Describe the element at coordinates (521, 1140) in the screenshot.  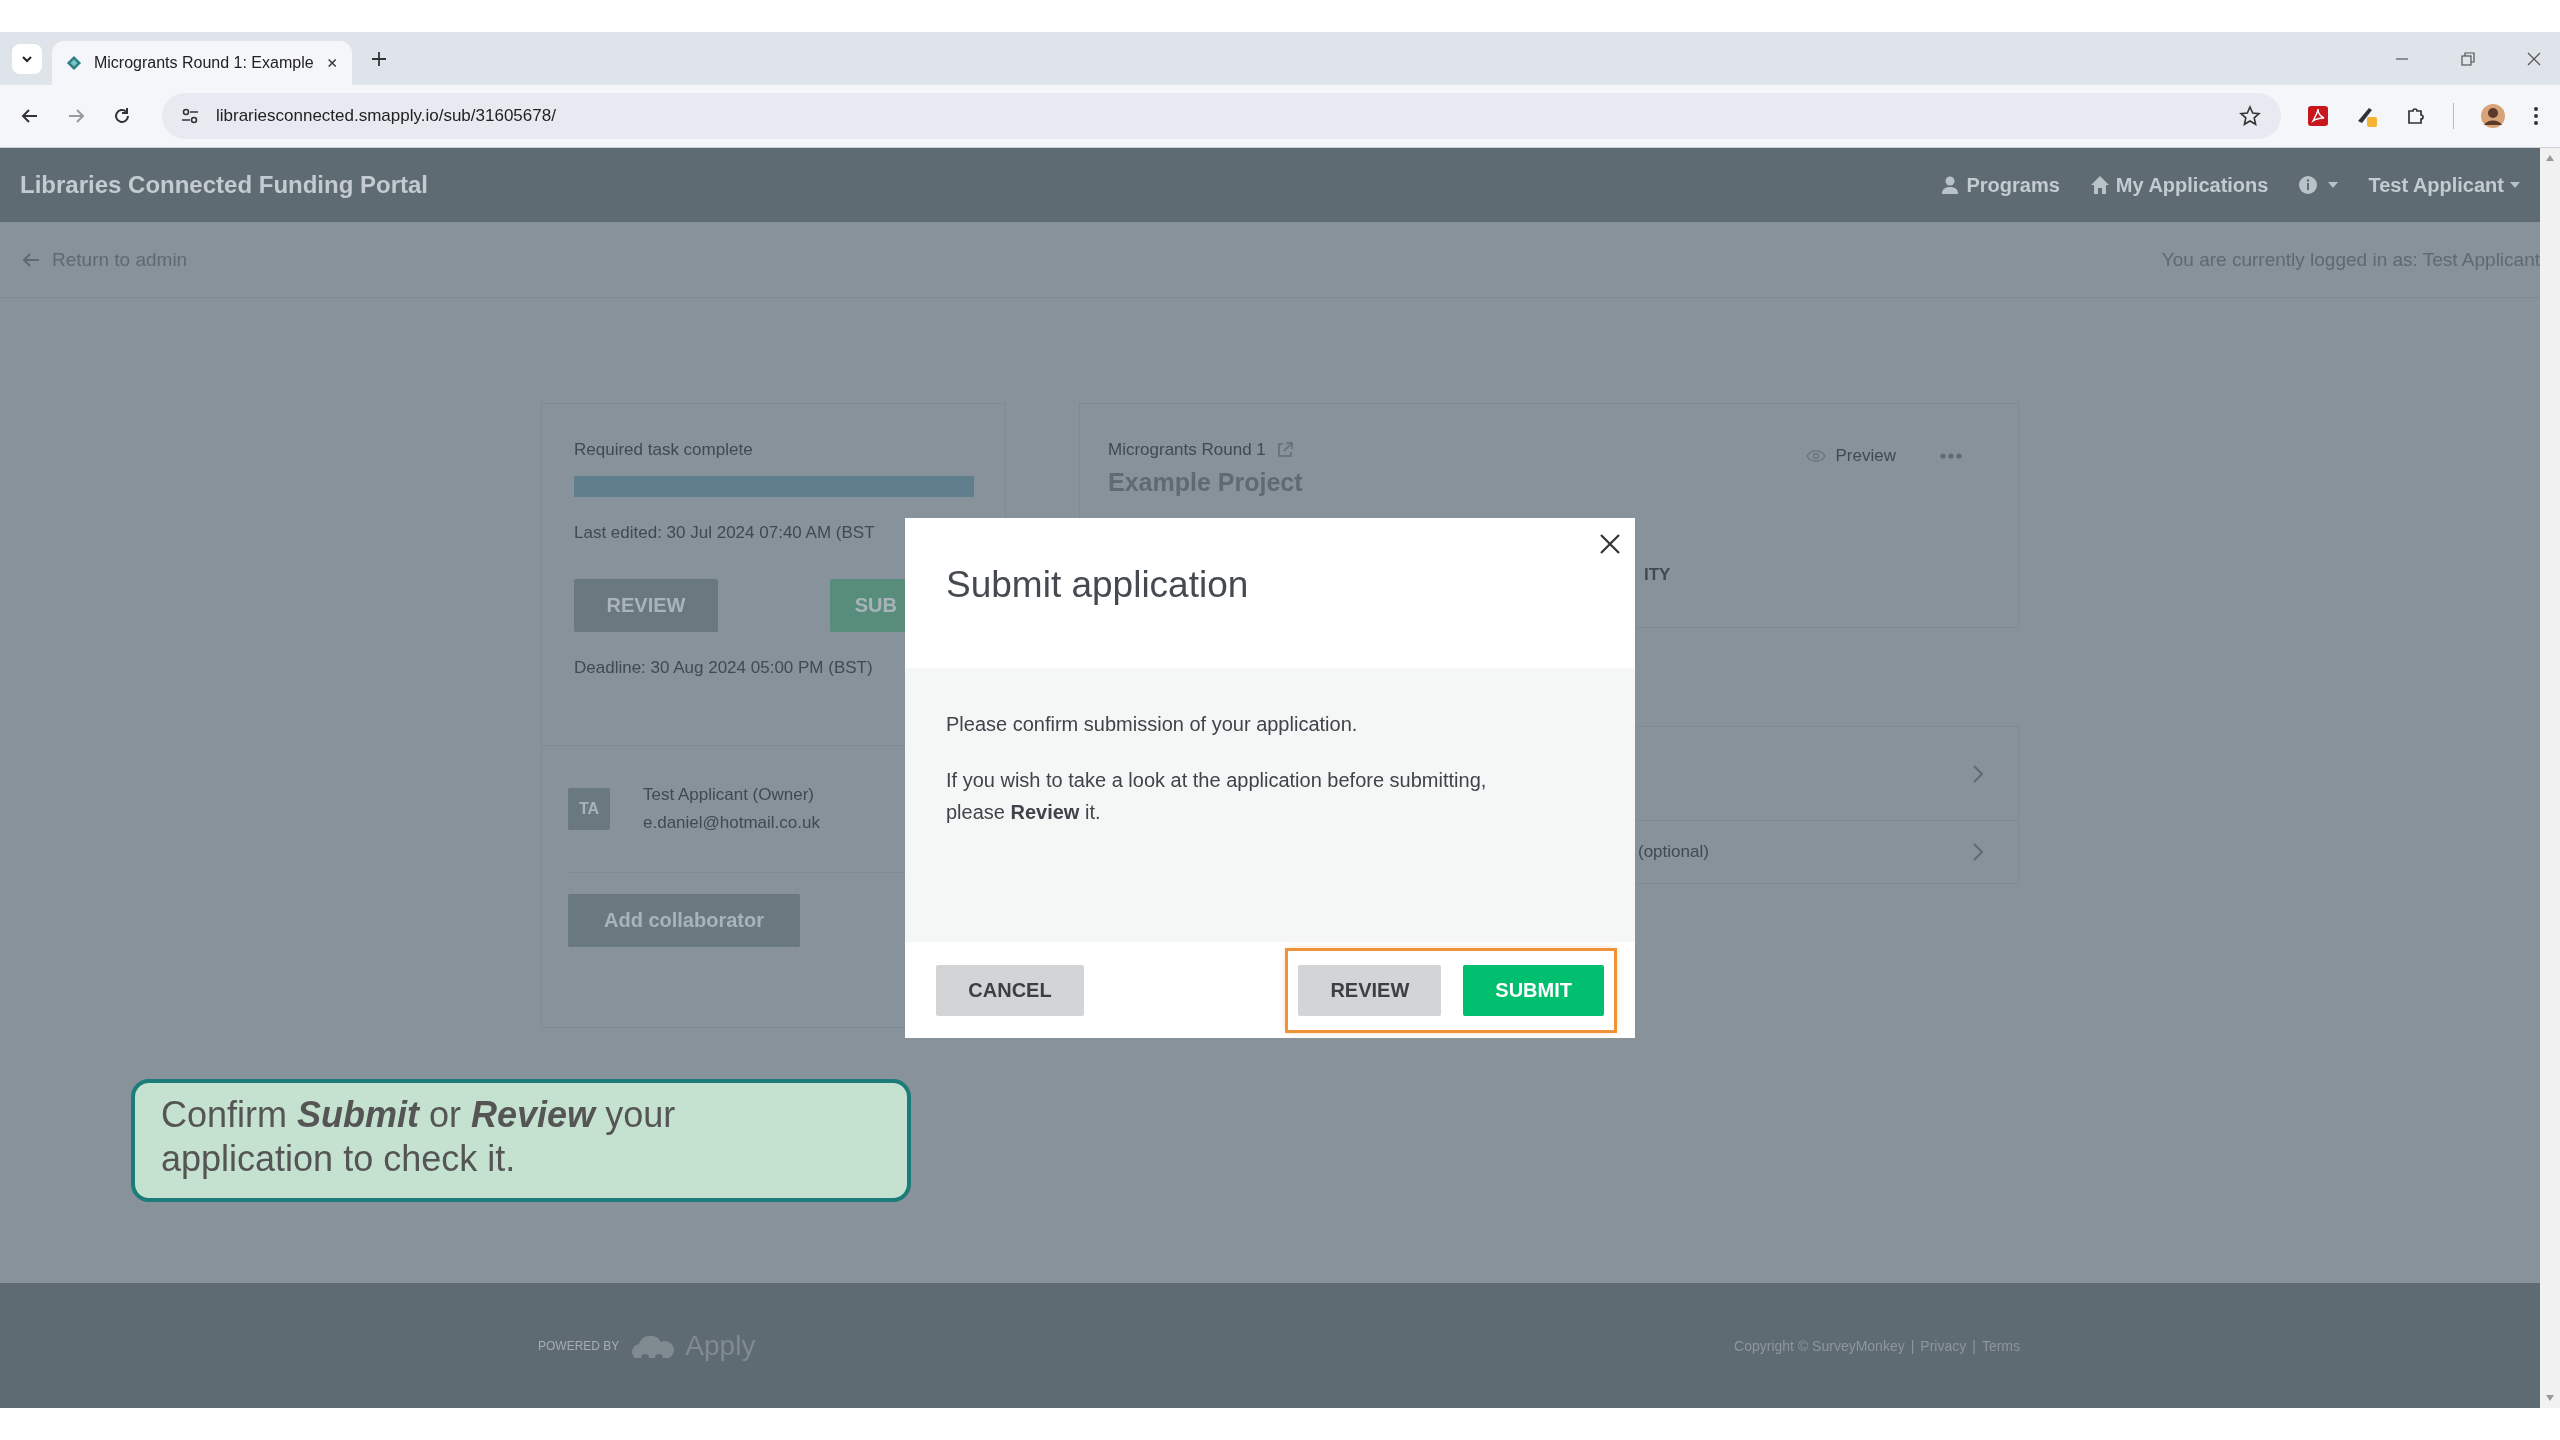
I see `tutorial-callout: Confirm Submit or Review your application to check it.` at that location.